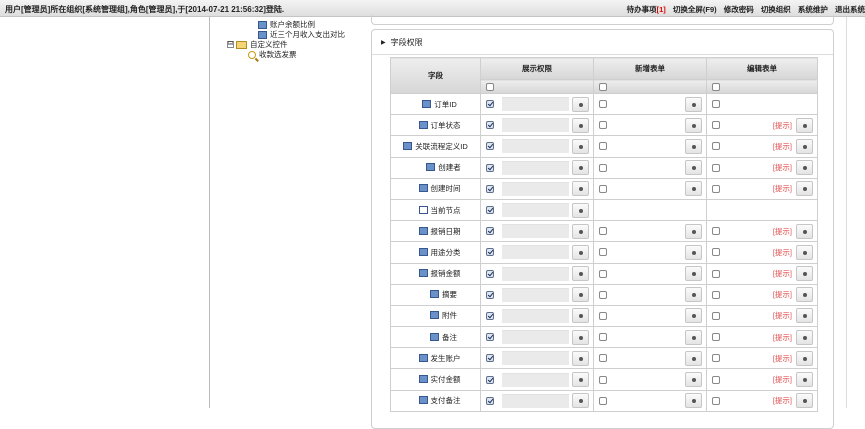  Describe the element at coordinates (850, 9) in the screenshot. I see `logout-link: 退出系统` at that location.